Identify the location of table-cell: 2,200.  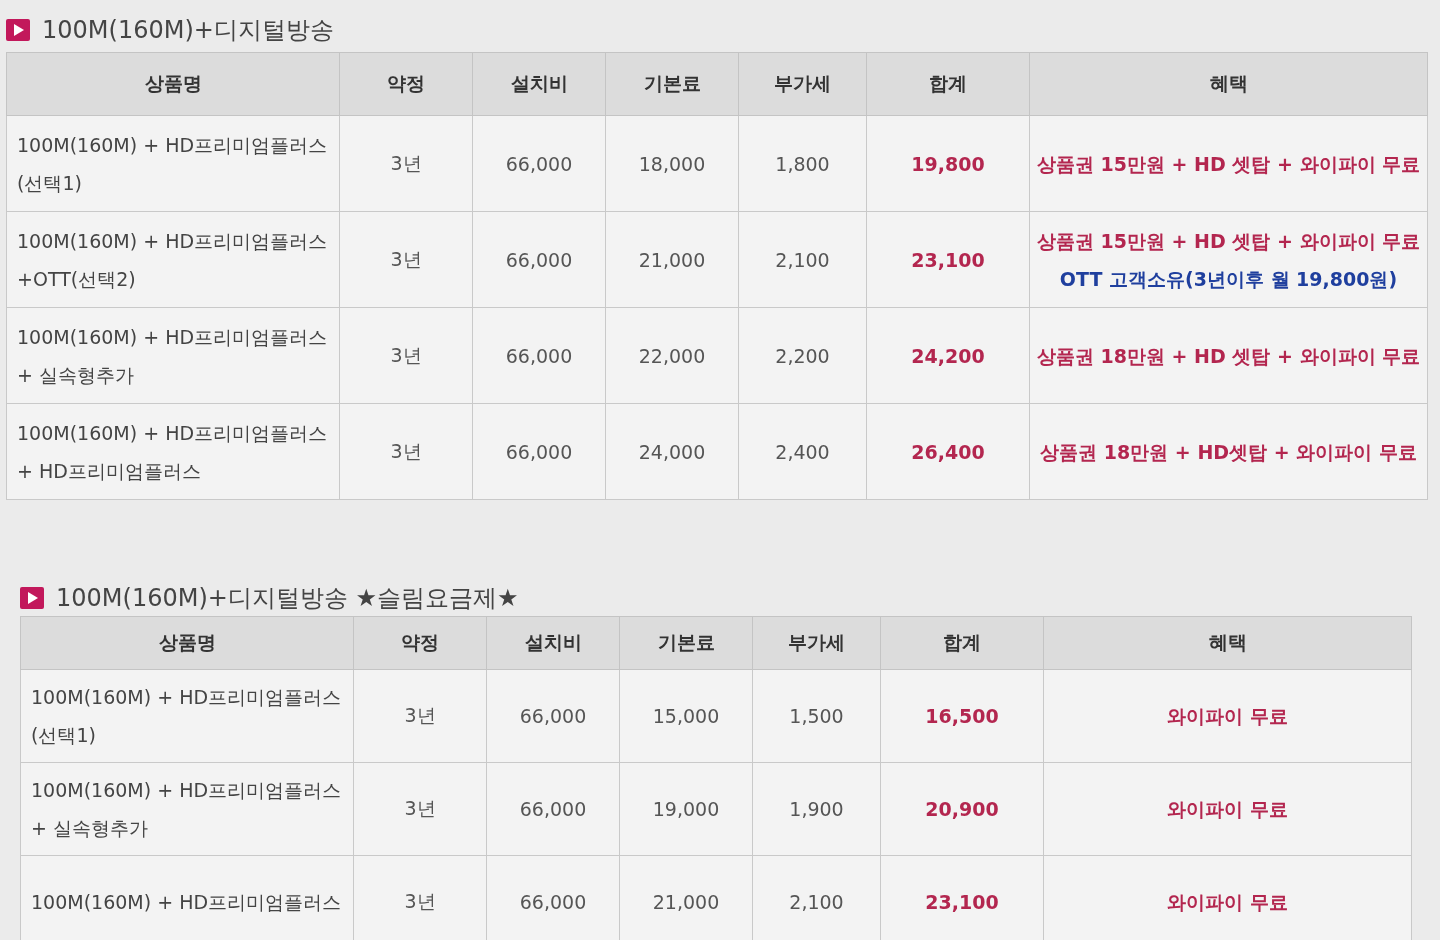
(802, 355).